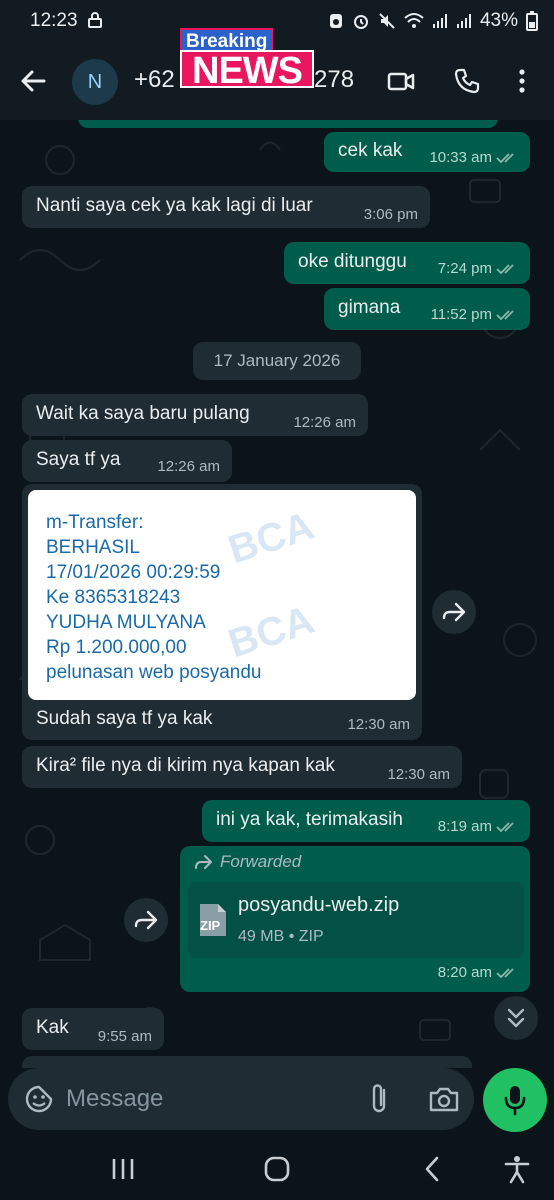 The width and height of the screenshot is (554, 1200). What do you see at coordinates (271, 632) in the screenshot?
I see `bca-watermark-2: BCA` at bounding box center [271, 632].